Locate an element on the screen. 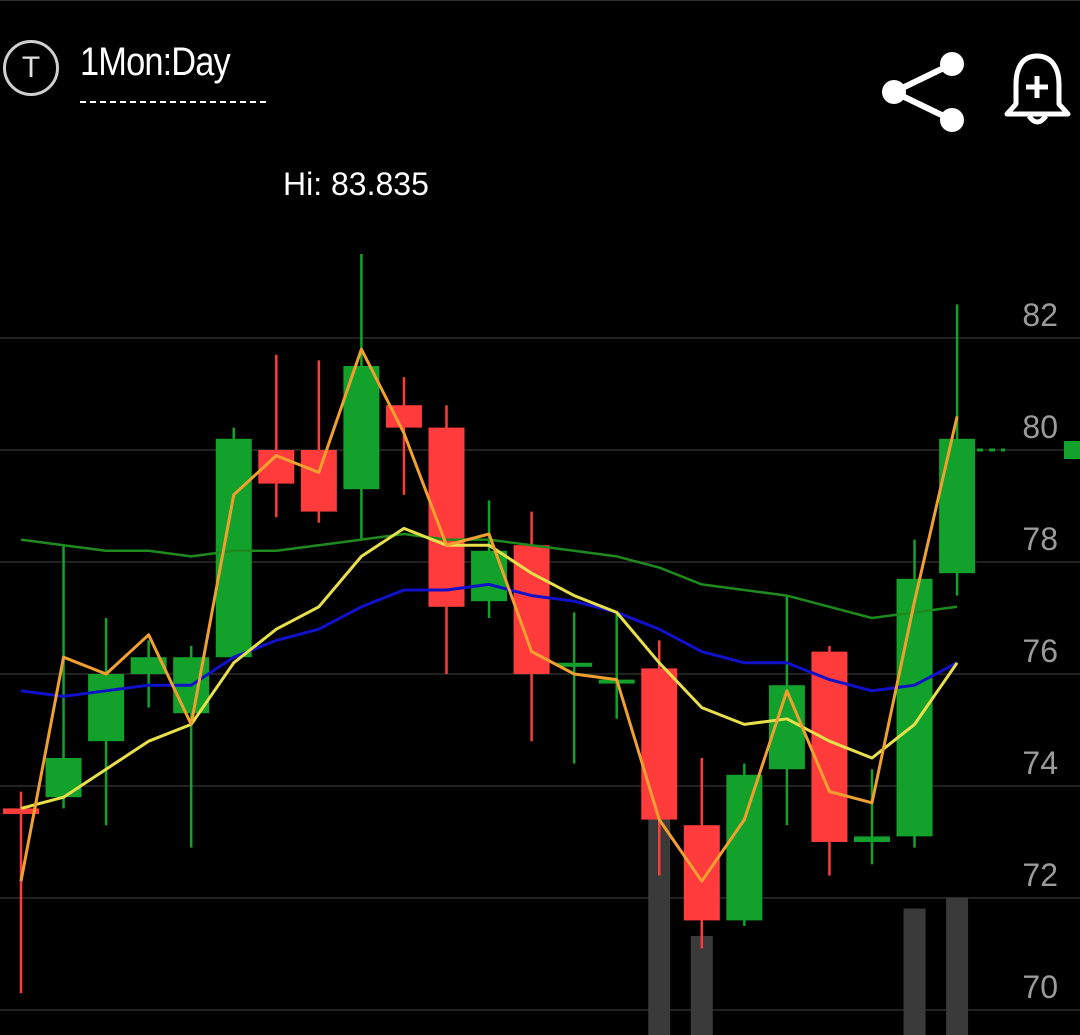 This screenshot has height=1035, width=1080. y-tick-label: 80 is located at coordinates (1040, 427).